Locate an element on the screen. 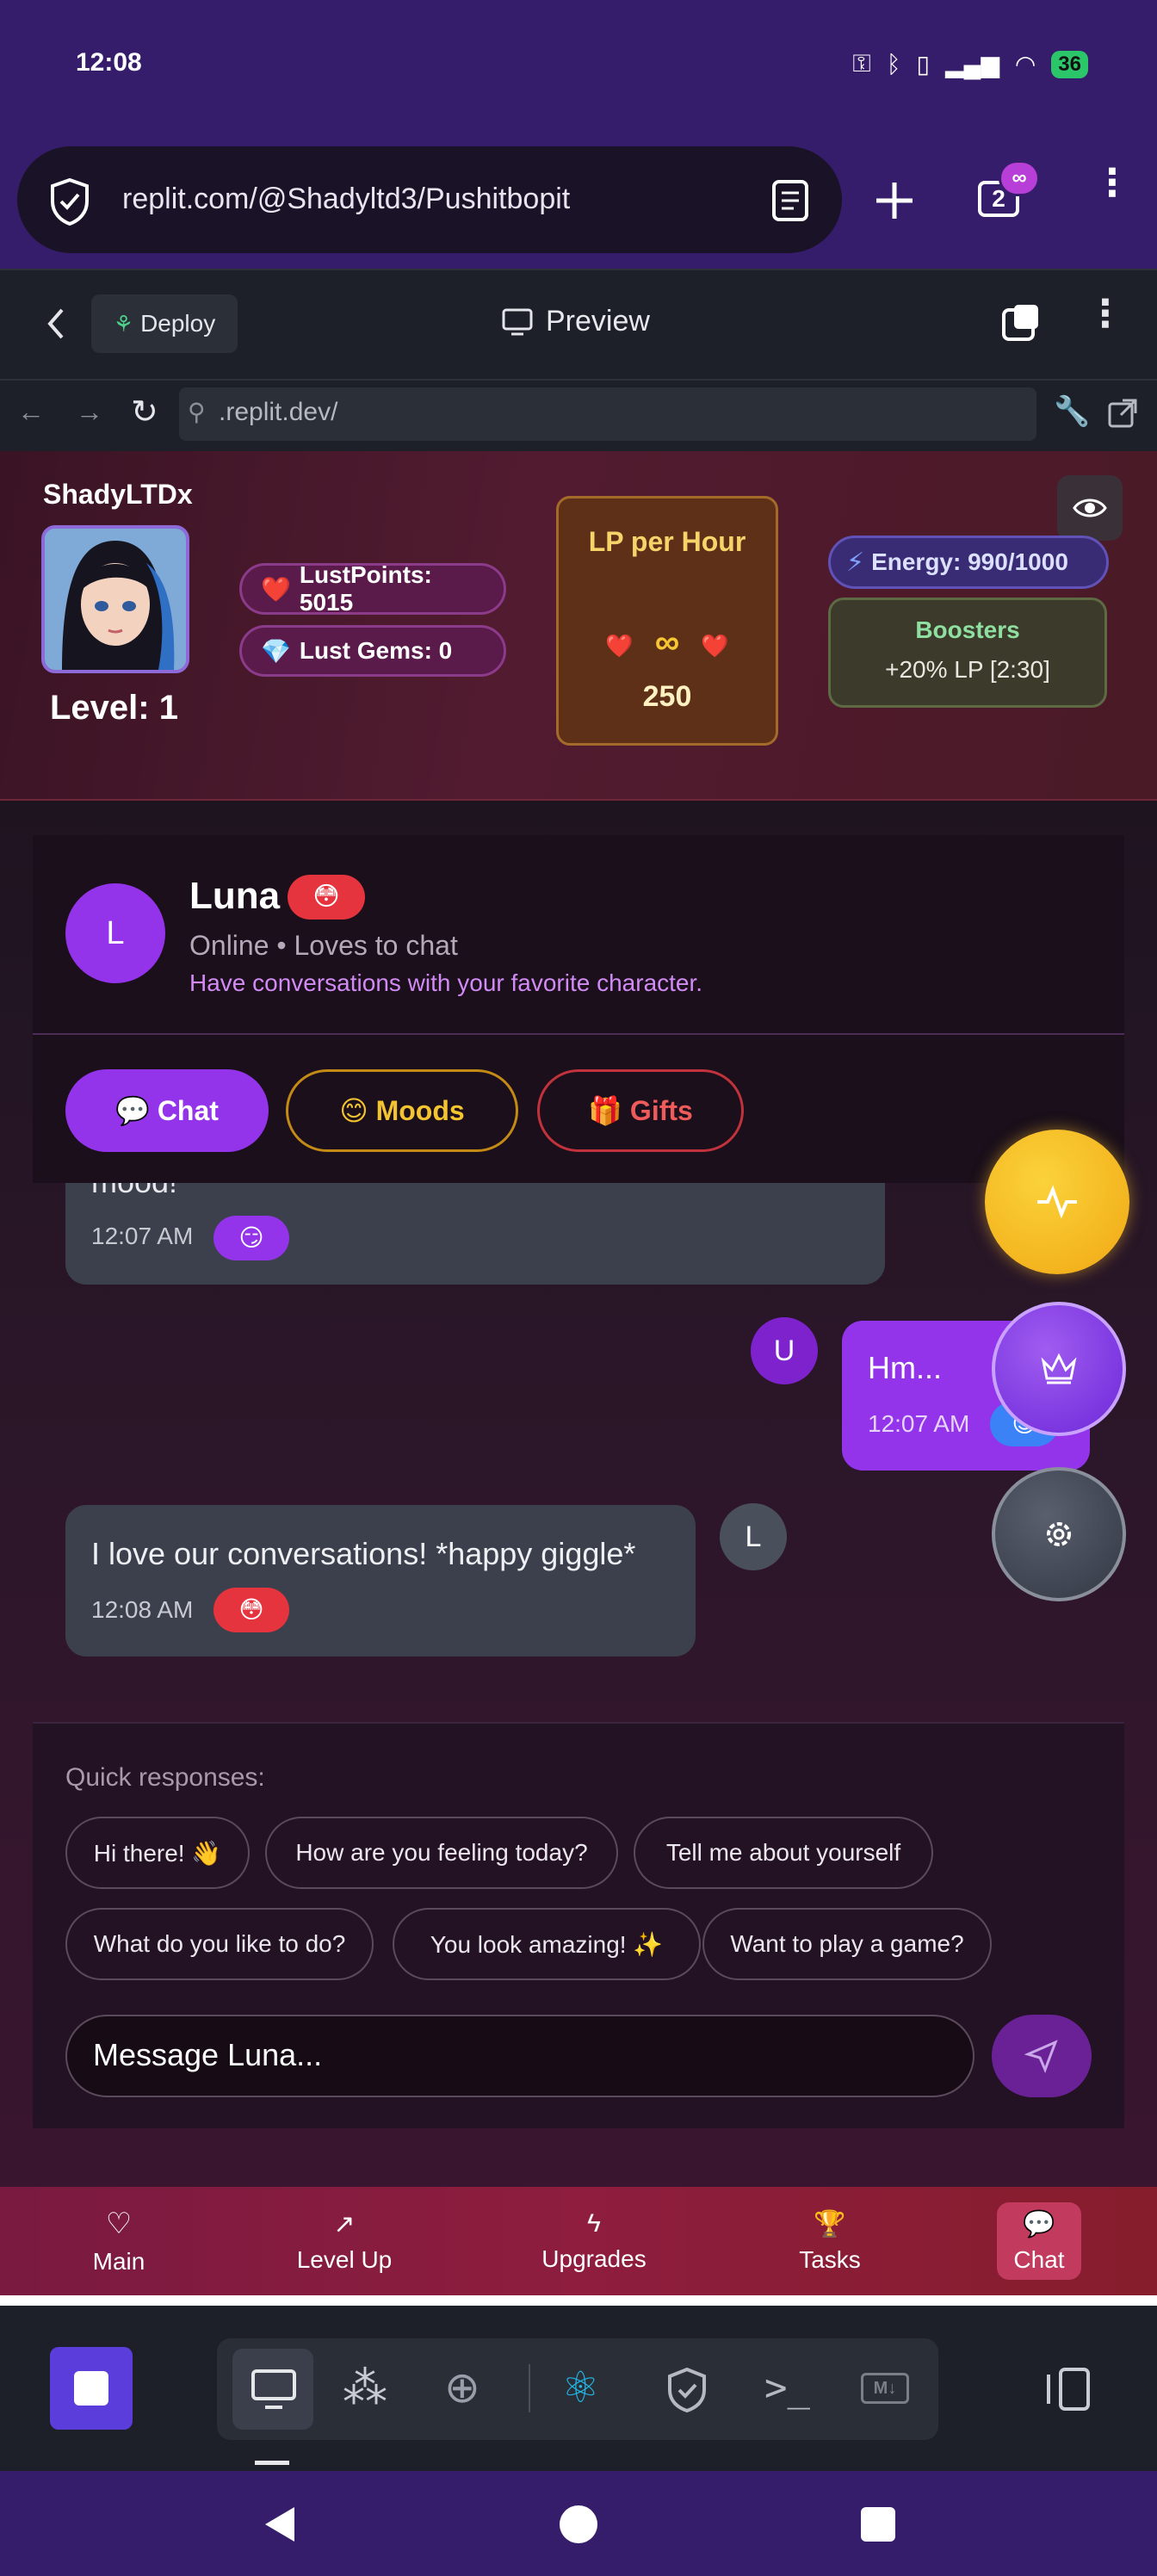 This screenshot has height=2576, width=1157. stop-button is located at coordinates (92, 2388).